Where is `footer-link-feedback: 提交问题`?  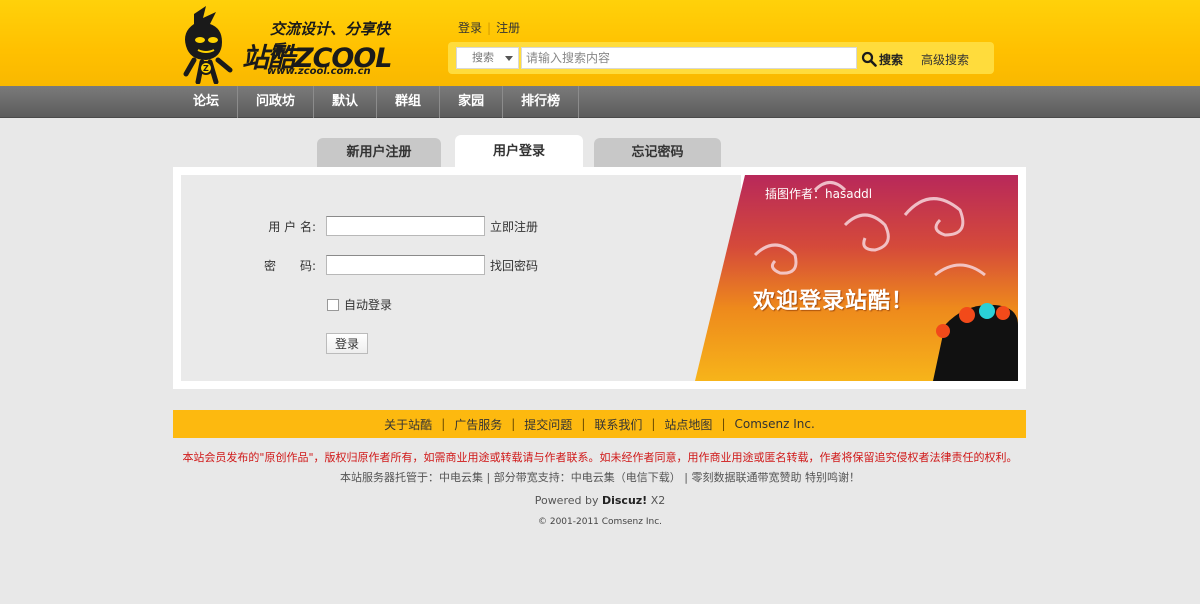 footer-link-feedback: 提交问题 is located at coordinates (548, 424).